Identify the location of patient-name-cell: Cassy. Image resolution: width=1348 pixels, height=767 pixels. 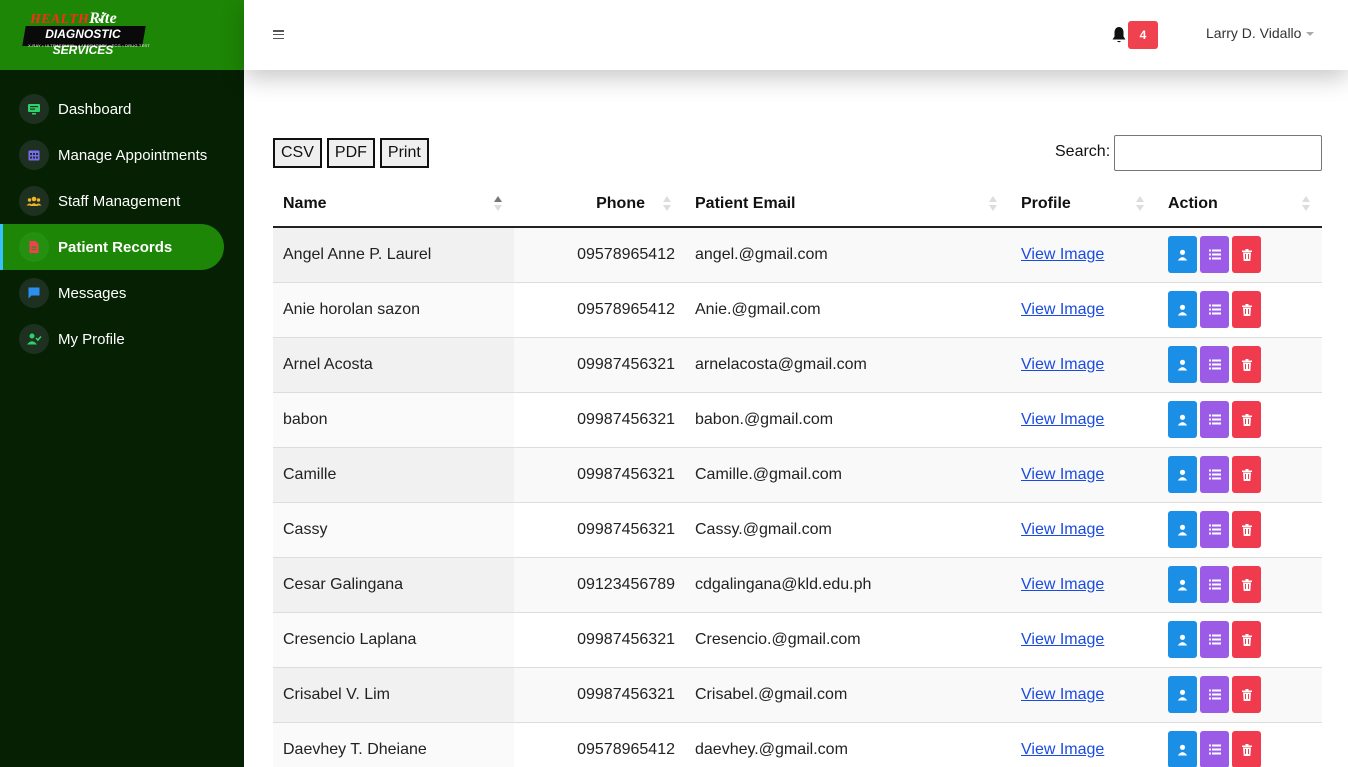
(393, 530).